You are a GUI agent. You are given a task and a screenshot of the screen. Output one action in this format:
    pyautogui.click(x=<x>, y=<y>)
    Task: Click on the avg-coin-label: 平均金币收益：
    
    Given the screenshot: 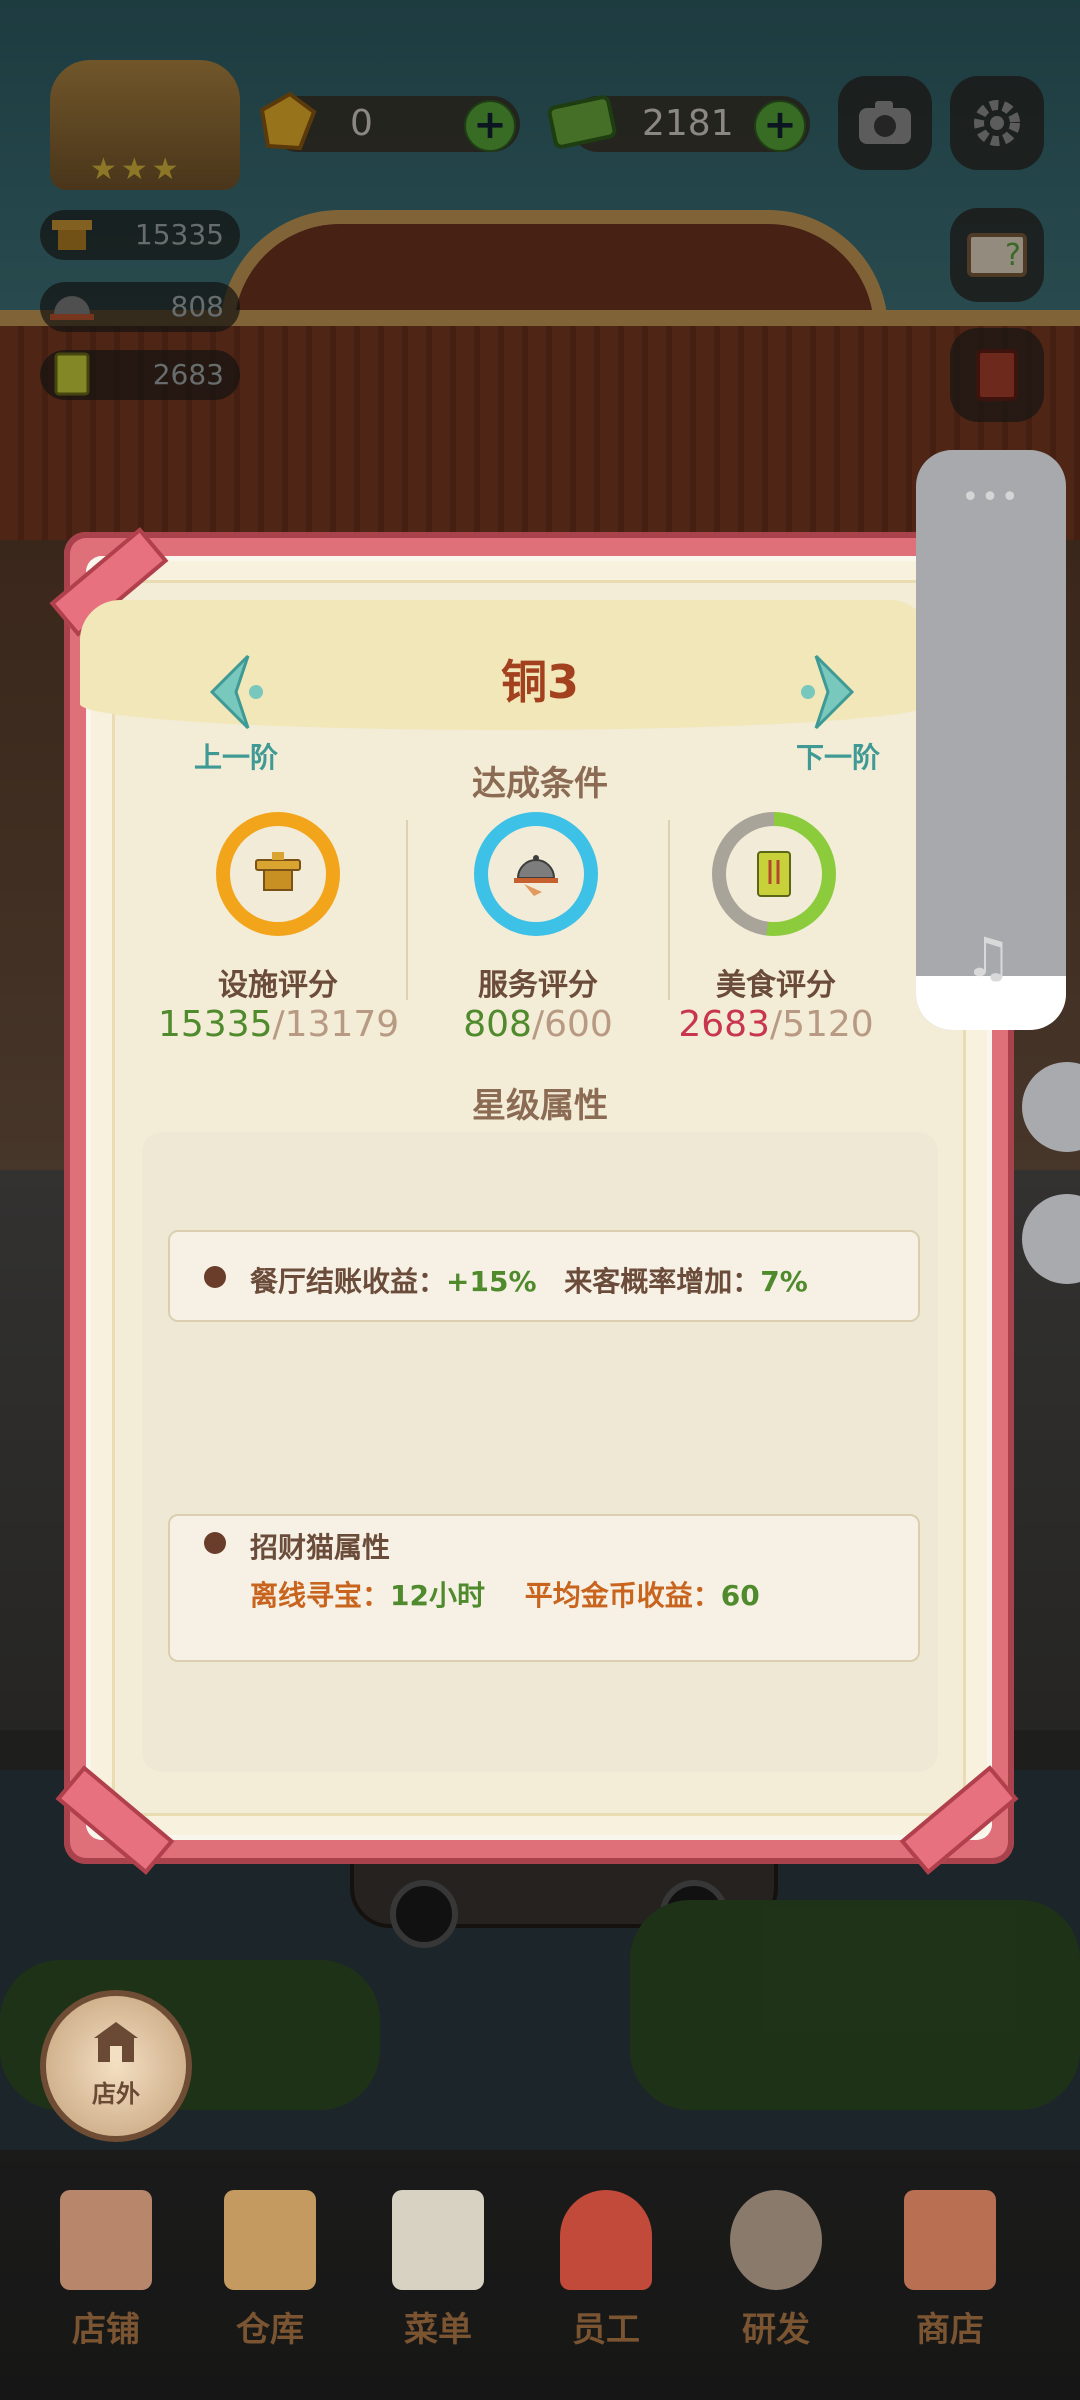 What is the action you would take?
    pyautogui.click(x=622, y=1595)
    